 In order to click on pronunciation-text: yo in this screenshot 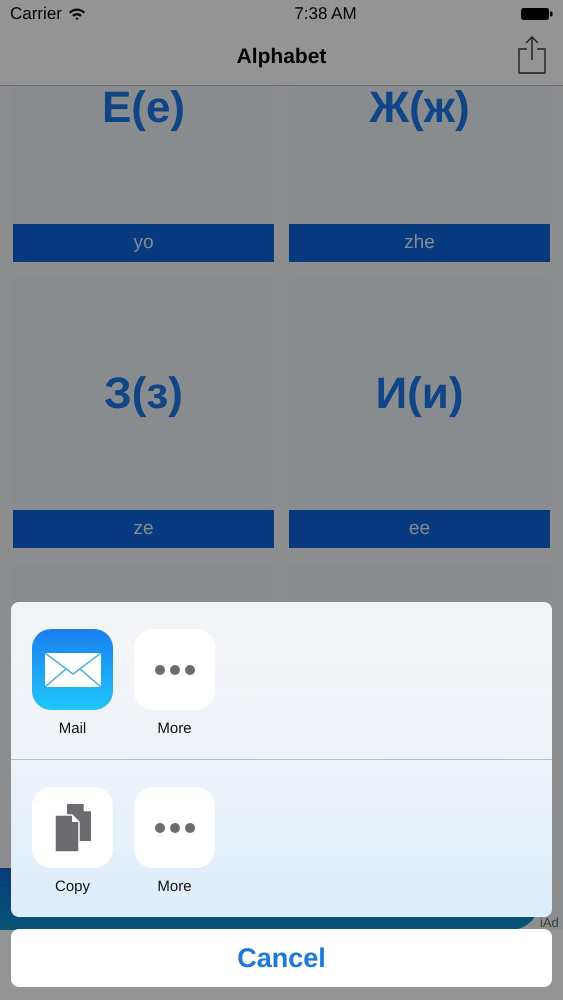, I will do `click(143, 243)`.